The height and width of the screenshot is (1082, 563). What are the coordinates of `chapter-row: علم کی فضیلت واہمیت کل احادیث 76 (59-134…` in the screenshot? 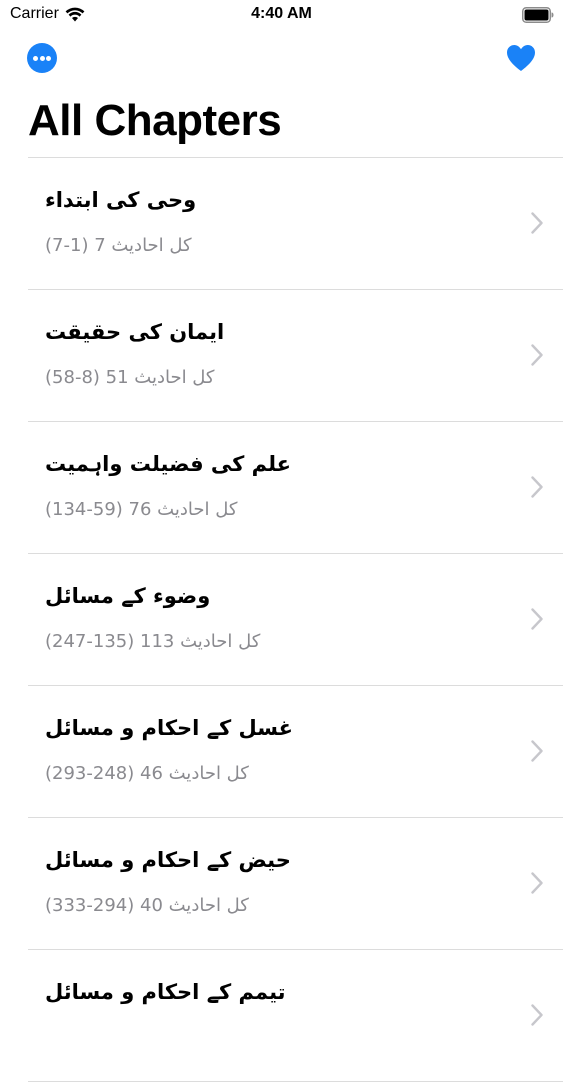 It's located at (295, 488).